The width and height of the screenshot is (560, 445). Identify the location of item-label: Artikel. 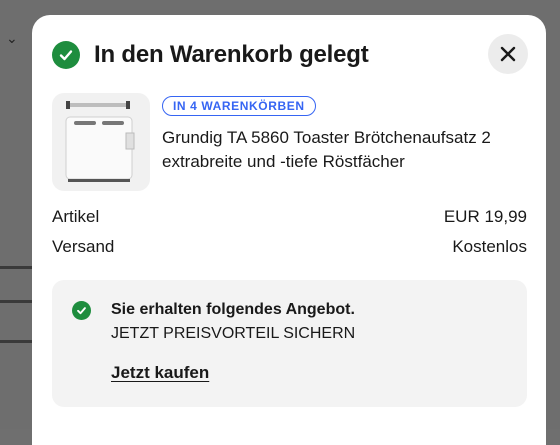
(76, 216).